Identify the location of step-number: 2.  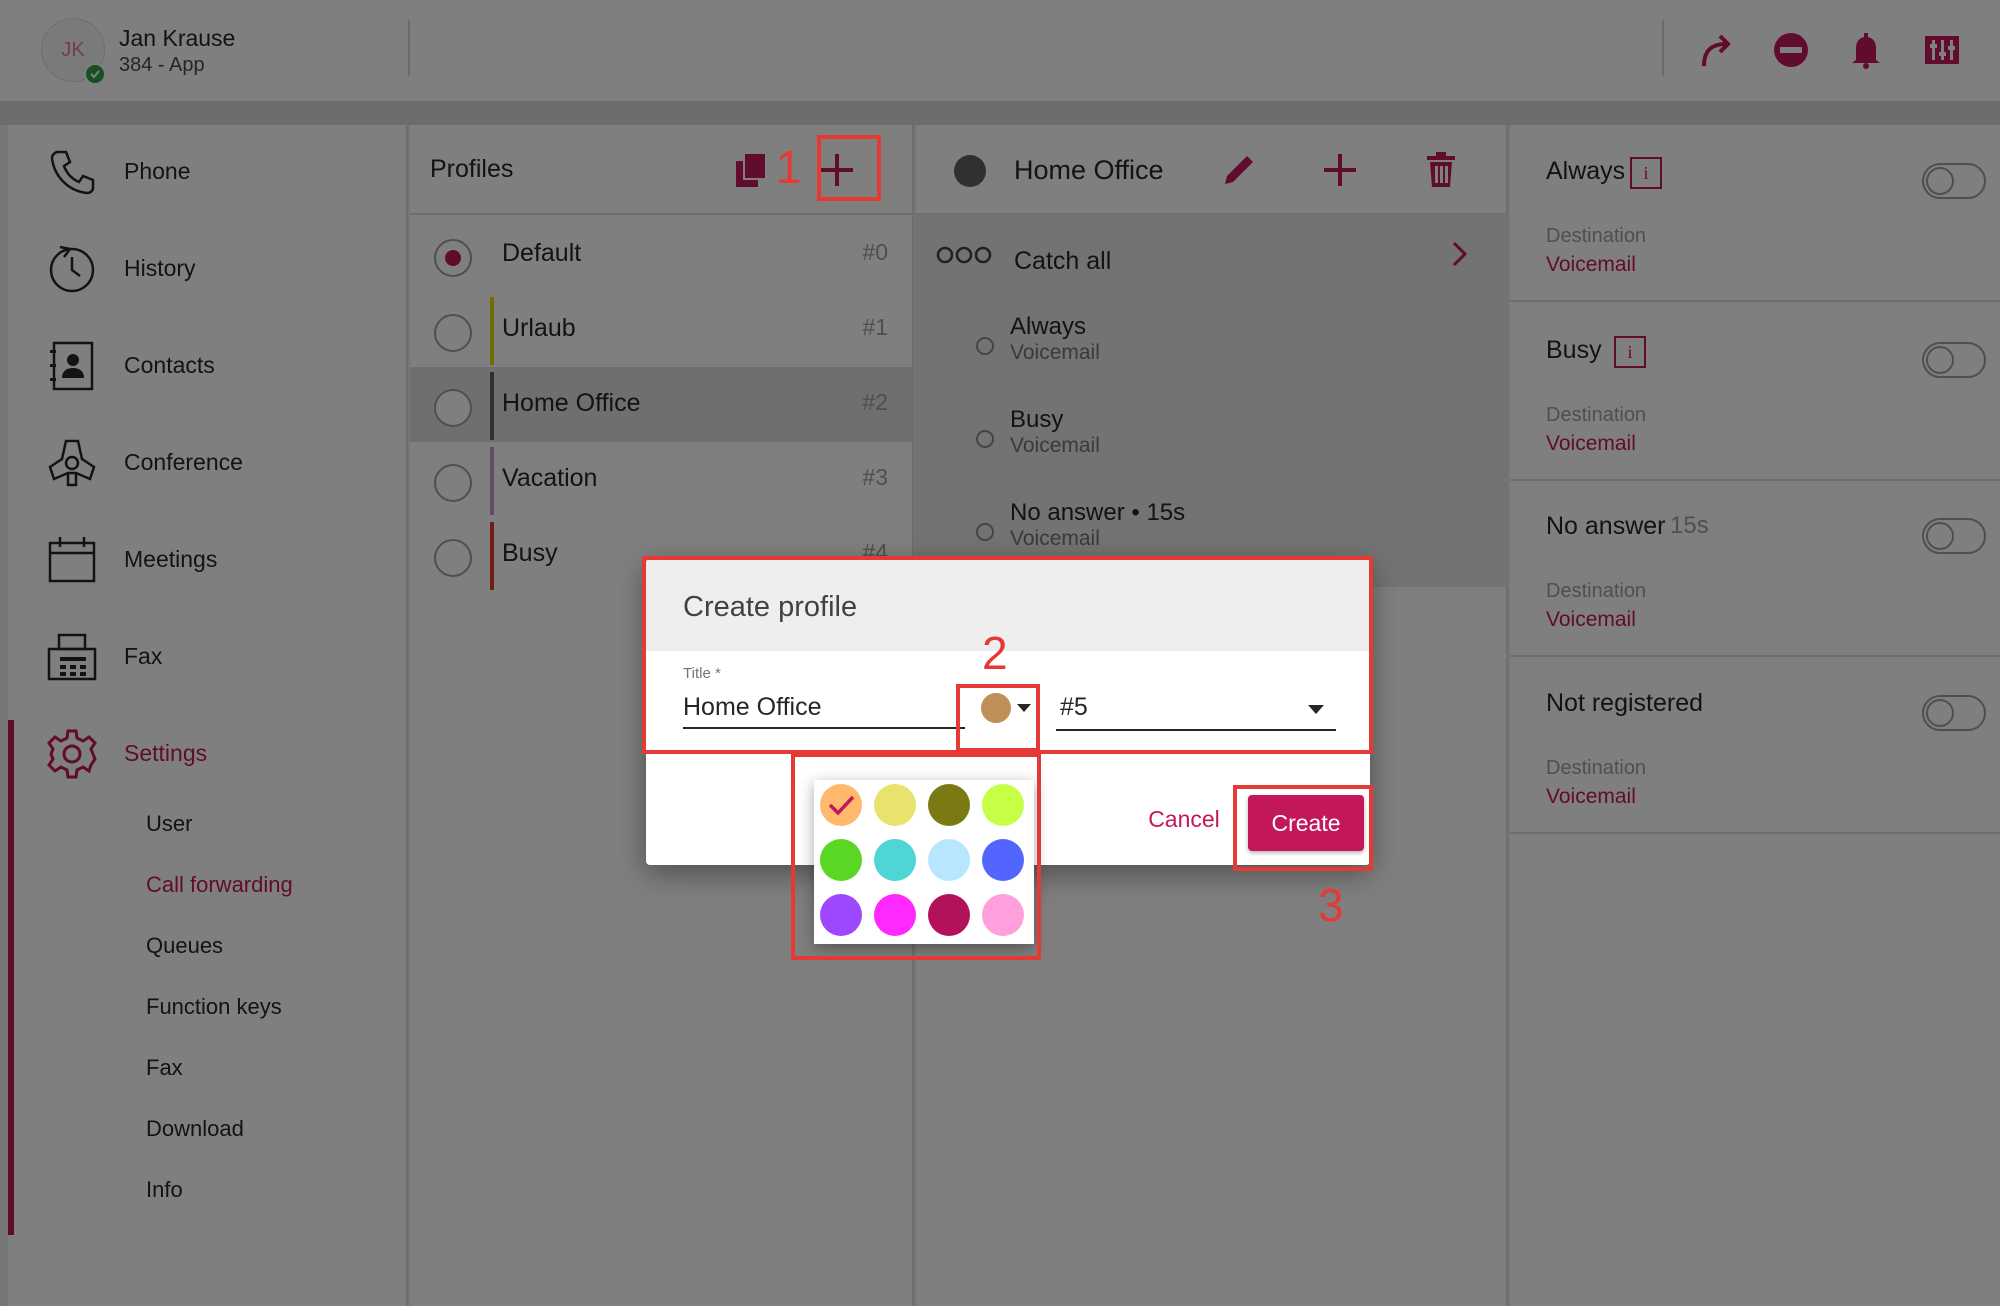
(995, 653).